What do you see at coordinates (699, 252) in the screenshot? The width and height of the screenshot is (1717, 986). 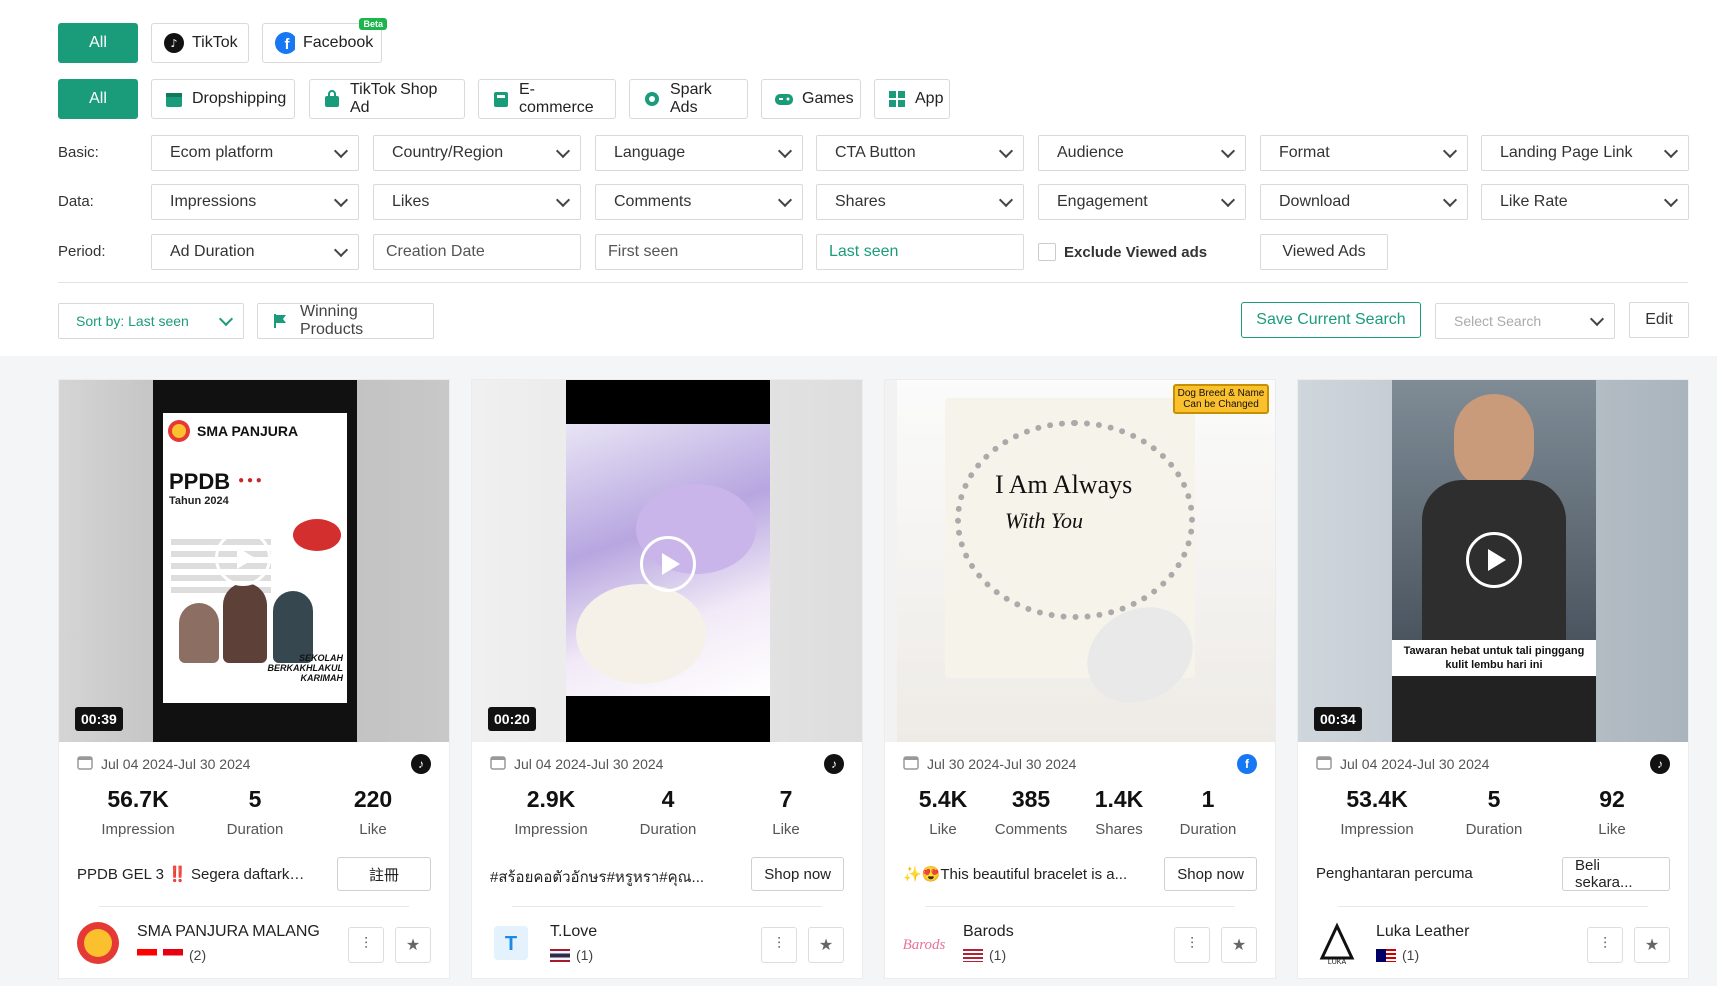 I see `first-seen-input: First seen` at bounding box center [699, 252].